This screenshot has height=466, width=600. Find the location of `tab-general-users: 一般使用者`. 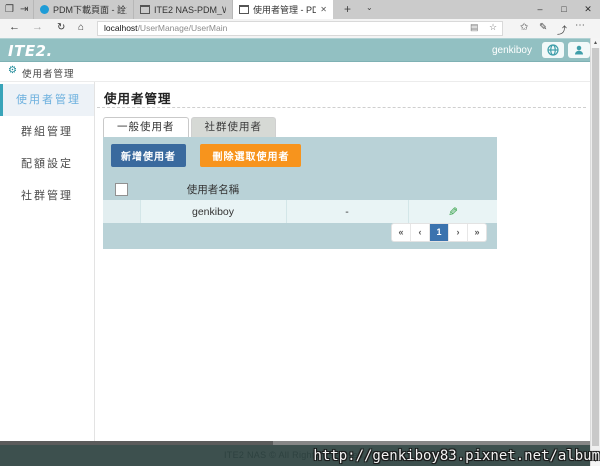

tab-general-users: 一般使用者 is located at coordinates (146, 127).